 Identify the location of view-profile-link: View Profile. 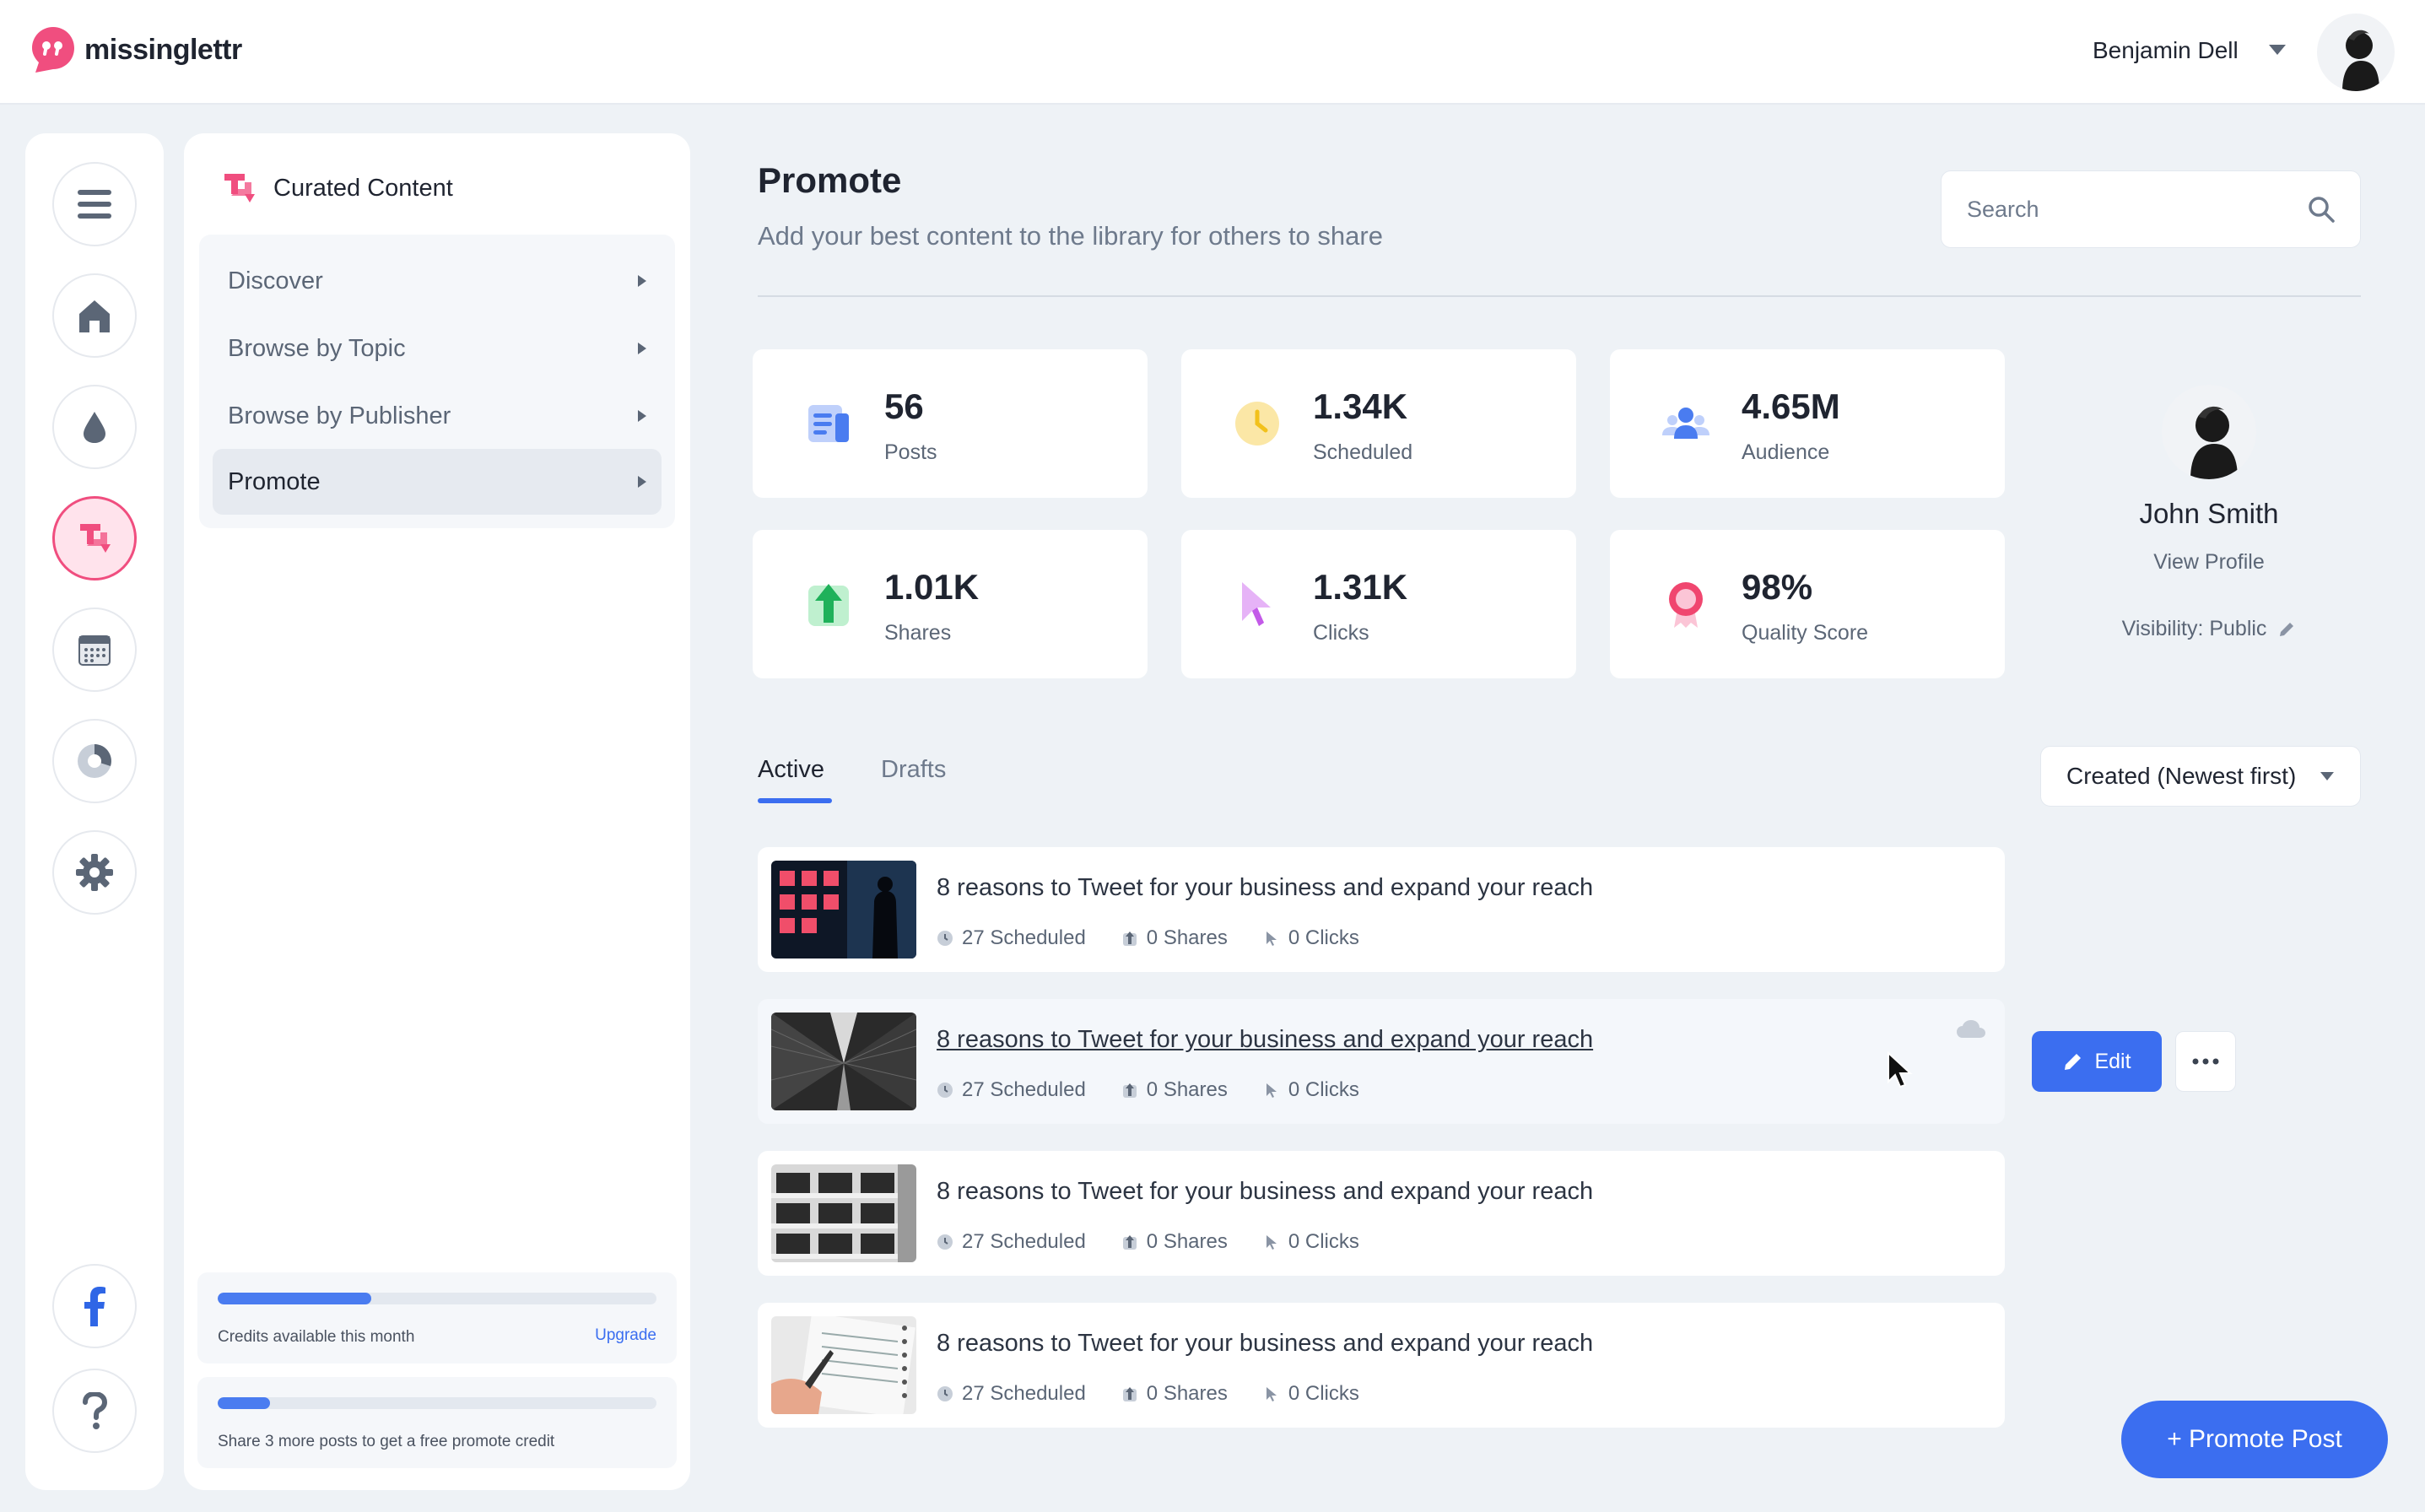
(2209, 562).